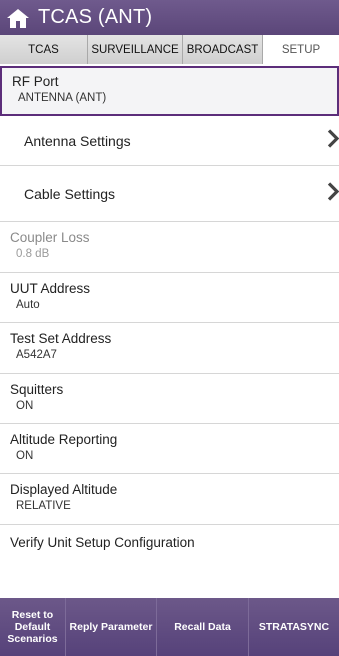 This screenshot has height=656, width=339. Describe the element at coordinates (62, 98) in the screenshot. I see `rf-port-value: ANTENNA (ANT)` at that location.